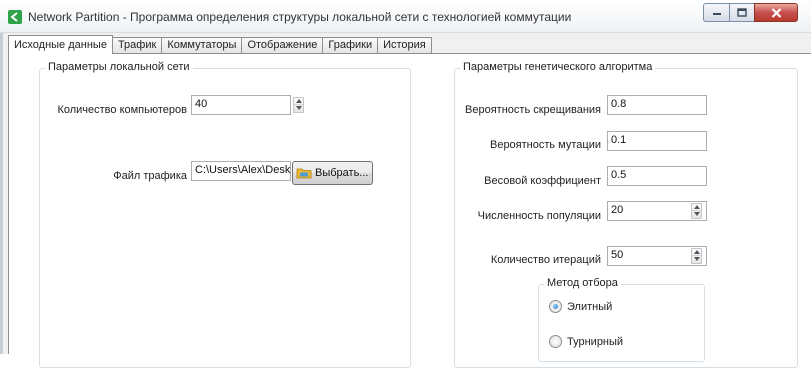 This screenshot has width=811, height=368. I want to click on window-left-edge, so click(1, 193).